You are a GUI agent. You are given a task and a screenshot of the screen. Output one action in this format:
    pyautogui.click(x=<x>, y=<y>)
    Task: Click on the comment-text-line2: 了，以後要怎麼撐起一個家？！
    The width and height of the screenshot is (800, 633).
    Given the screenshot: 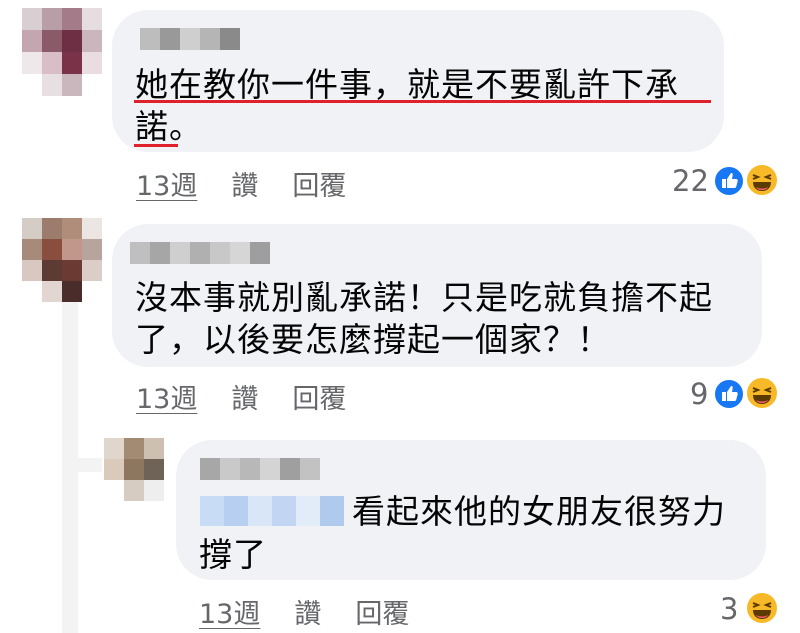 What is the action you would take?
    pyautogui.click(x=373, y=339)
    